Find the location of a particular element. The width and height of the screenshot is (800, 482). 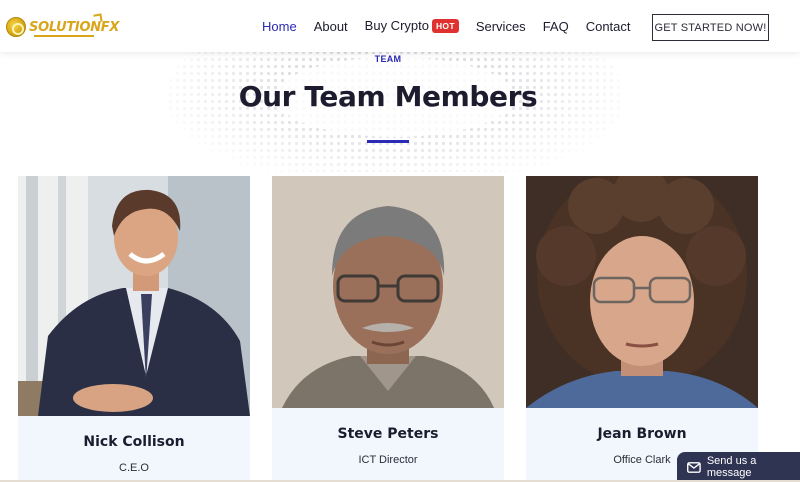

nav-item-faq: FAQ is located at coordinates (556, 26).